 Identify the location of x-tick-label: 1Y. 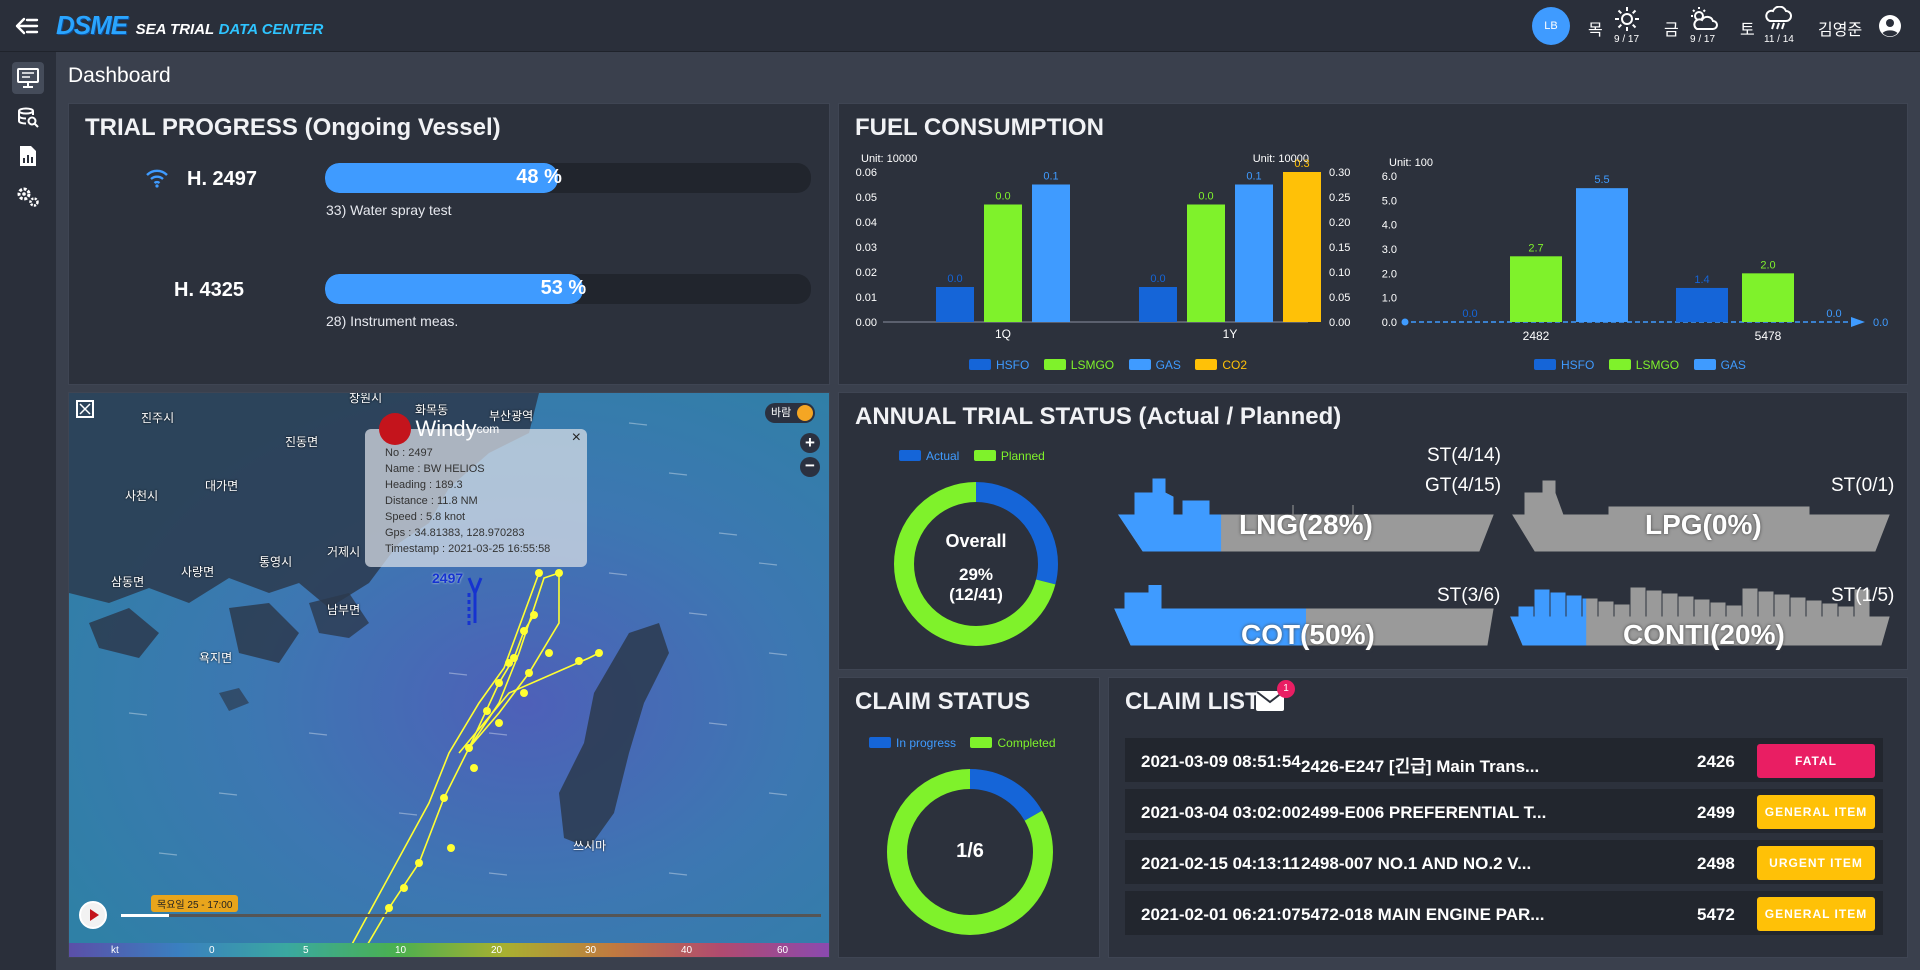
(1230, 334).